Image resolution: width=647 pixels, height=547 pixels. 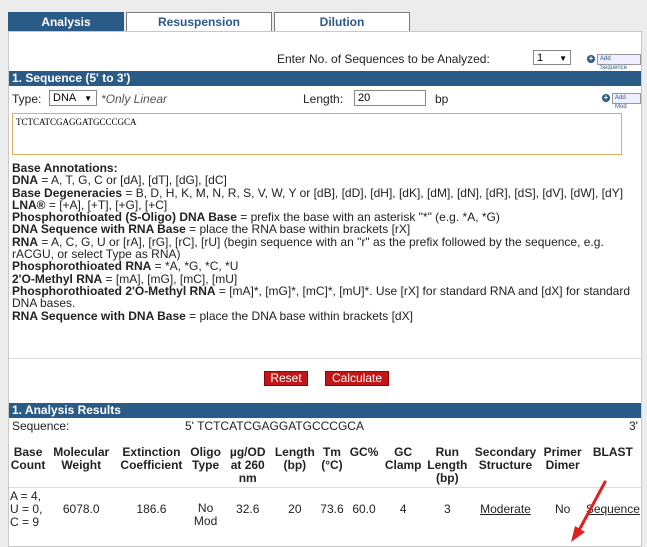 What do you see at coordinates (633, 426) in the screenshot?
I see `results-sequence-end: 3'` at bounding box center [633, 426].